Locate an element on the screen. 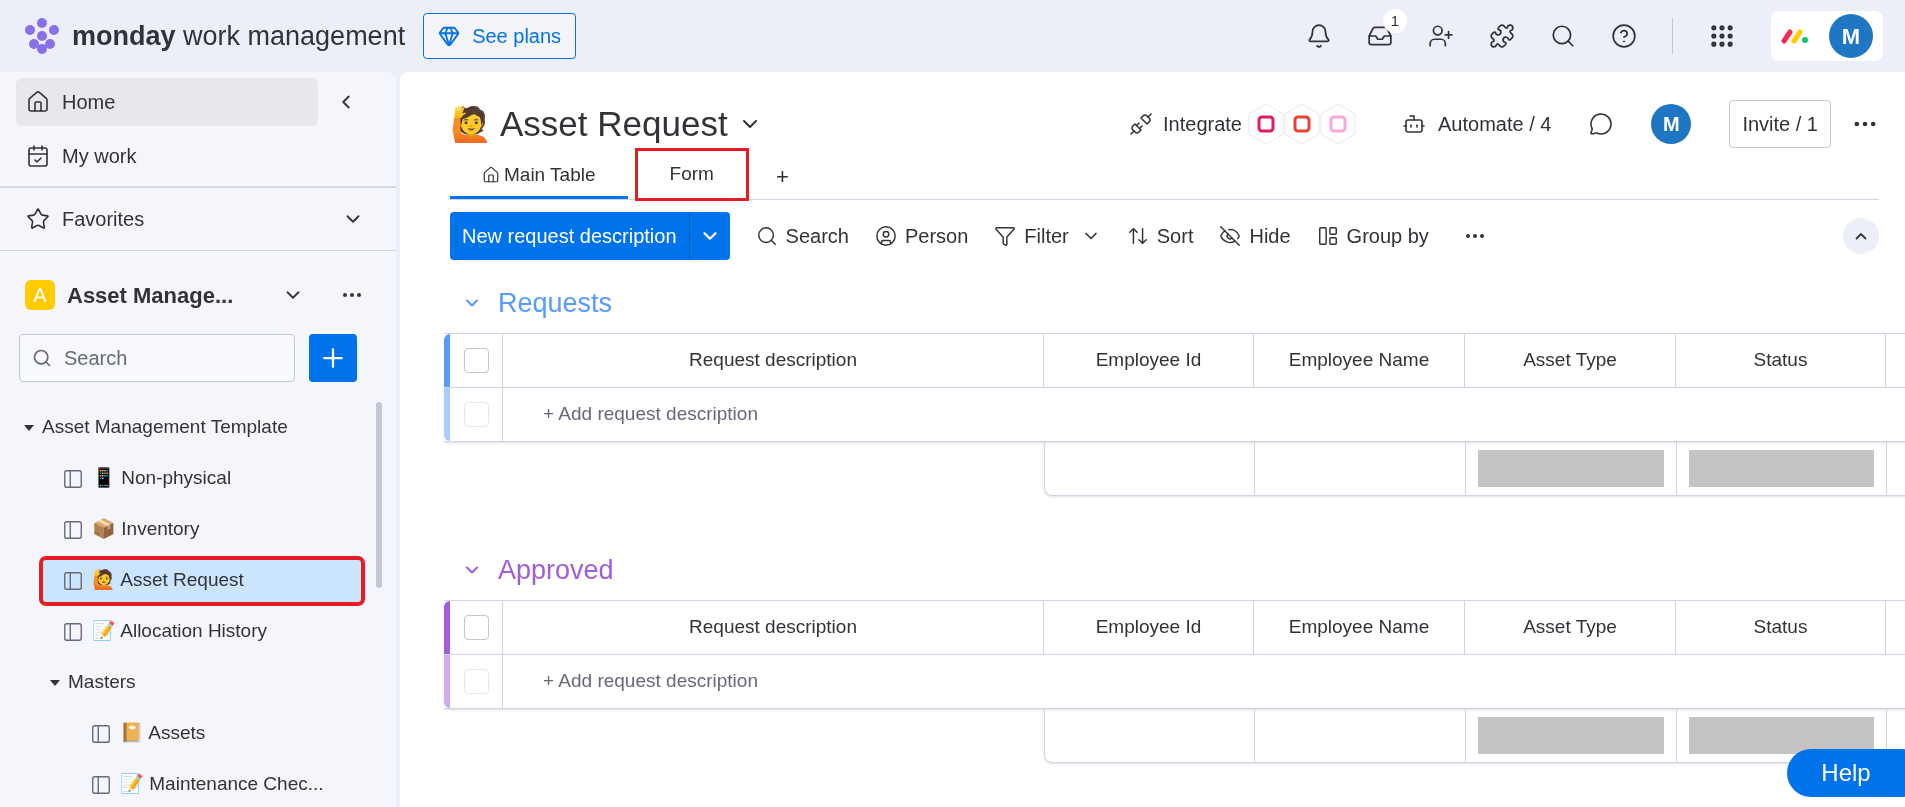 The image size is (1905, 807). help-icon is located at coordinates (1624, 36).